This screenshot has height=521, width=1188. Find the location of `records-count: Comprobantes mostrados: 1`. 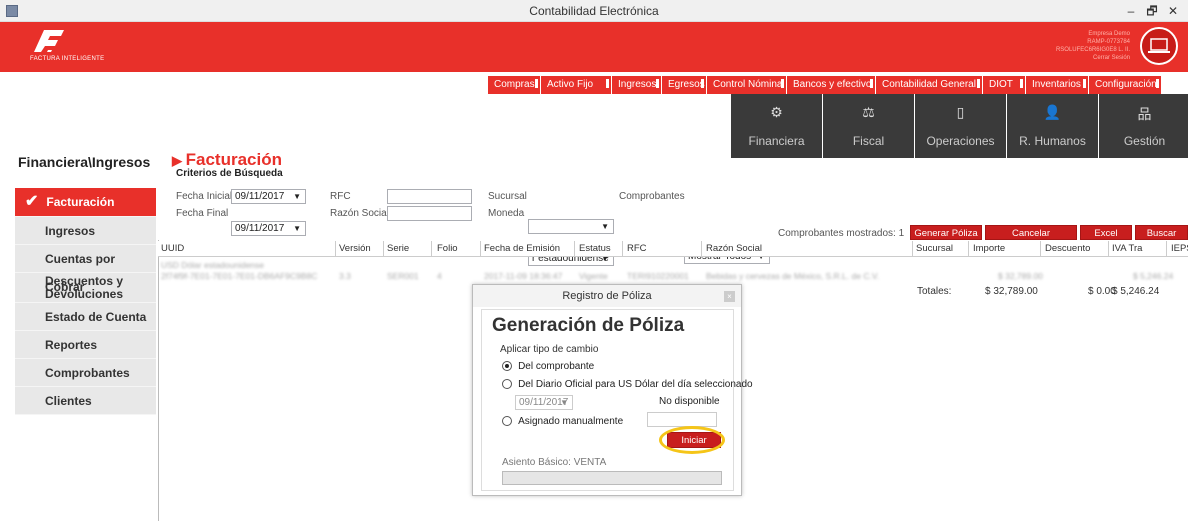

records-count: Comprobantes mostrados: 1 is located at coordinates (841, 233).